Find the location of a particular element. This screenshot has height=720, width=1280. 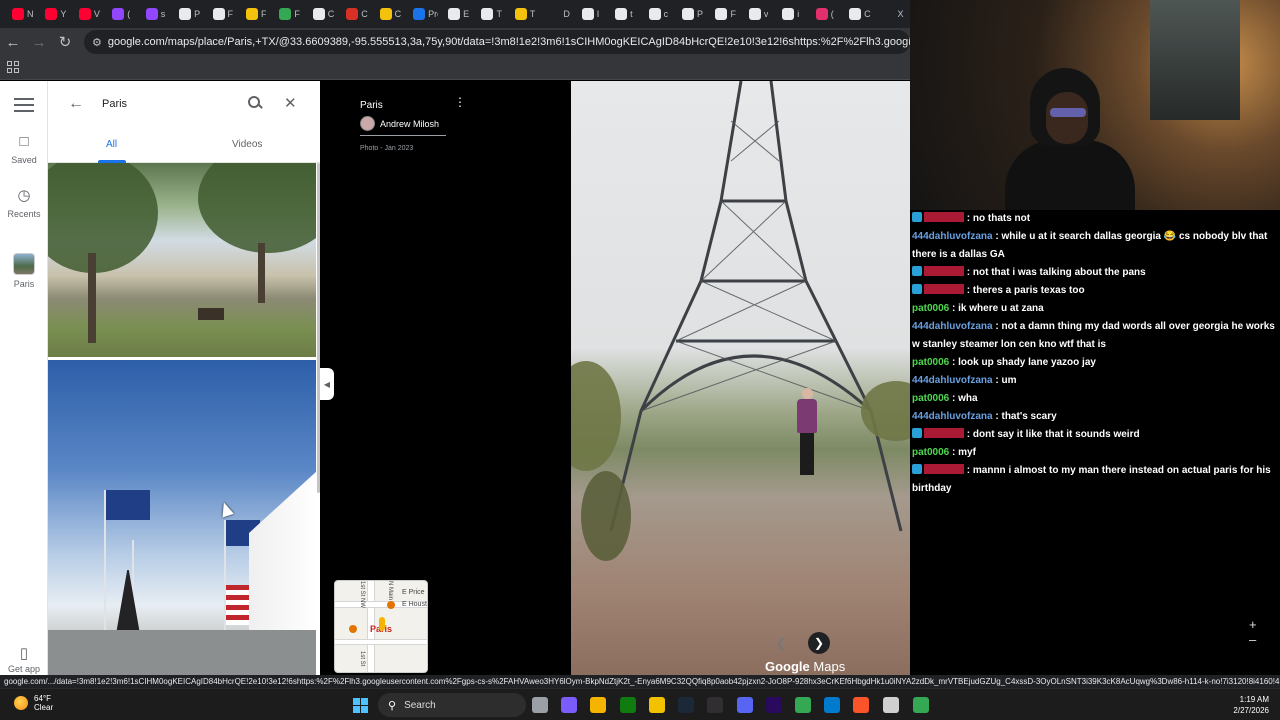

tab-title: c is located at coordinates (666, 14).